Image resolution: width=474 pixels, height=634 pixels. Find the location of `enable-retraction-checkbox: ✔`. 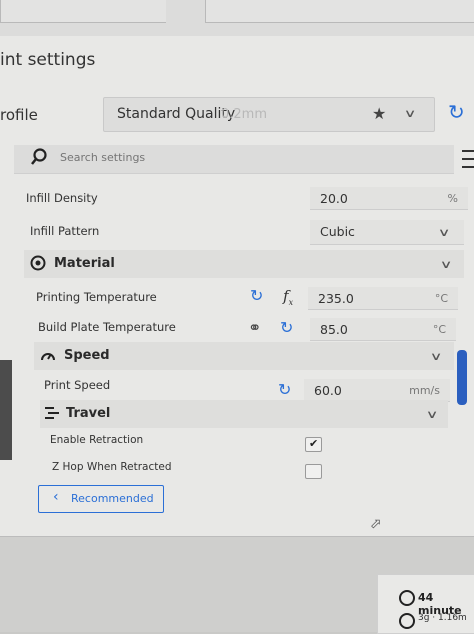

enable-retraction-checkbox: ✔ is located at coordinates (313, 444).